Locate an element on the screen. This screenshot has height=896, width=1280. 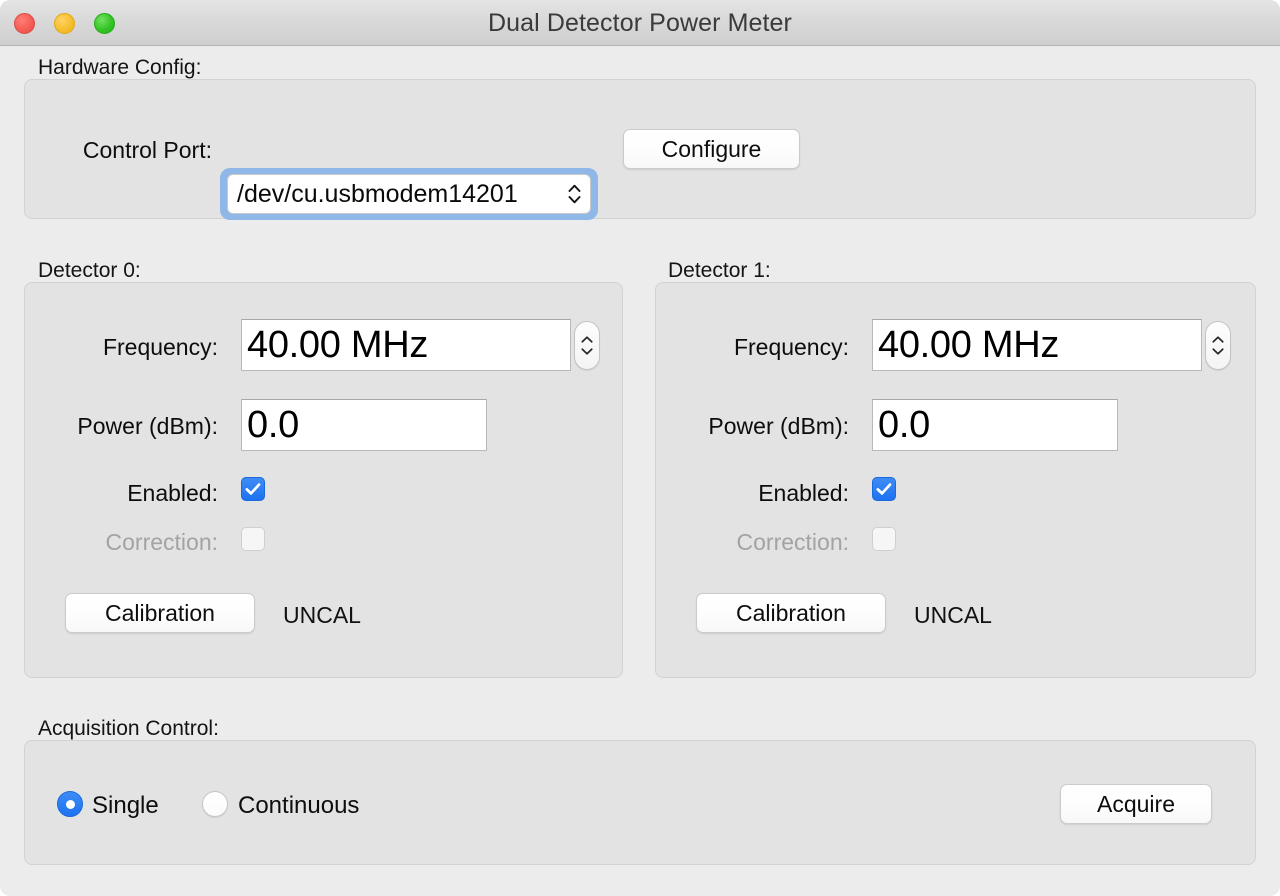
configure-button: Configure is located at coordinates (711, 149).